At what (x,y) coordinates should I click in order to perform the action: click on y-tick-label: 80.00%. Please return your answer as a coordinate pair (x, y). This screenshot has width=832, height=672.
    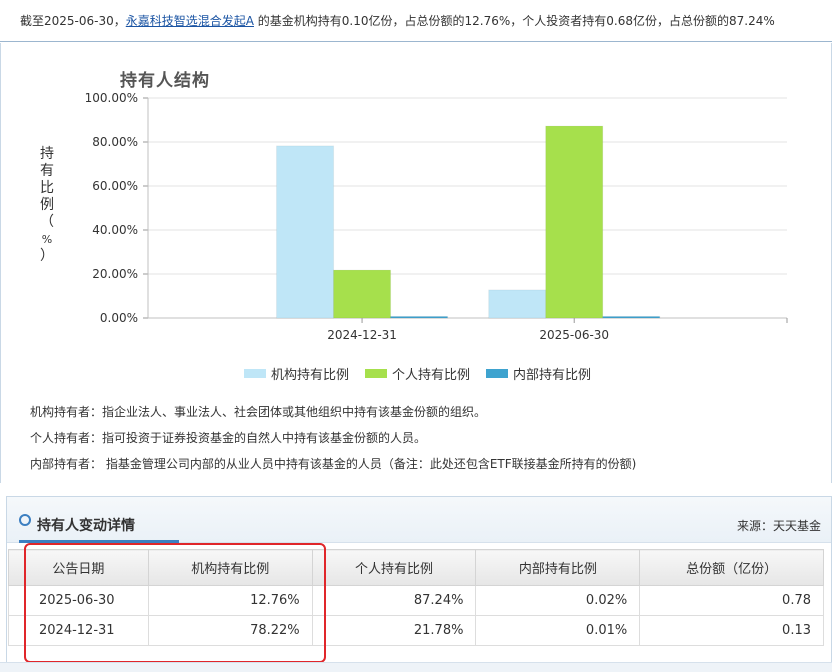
    Looking at the image, I should click on (115, 142).